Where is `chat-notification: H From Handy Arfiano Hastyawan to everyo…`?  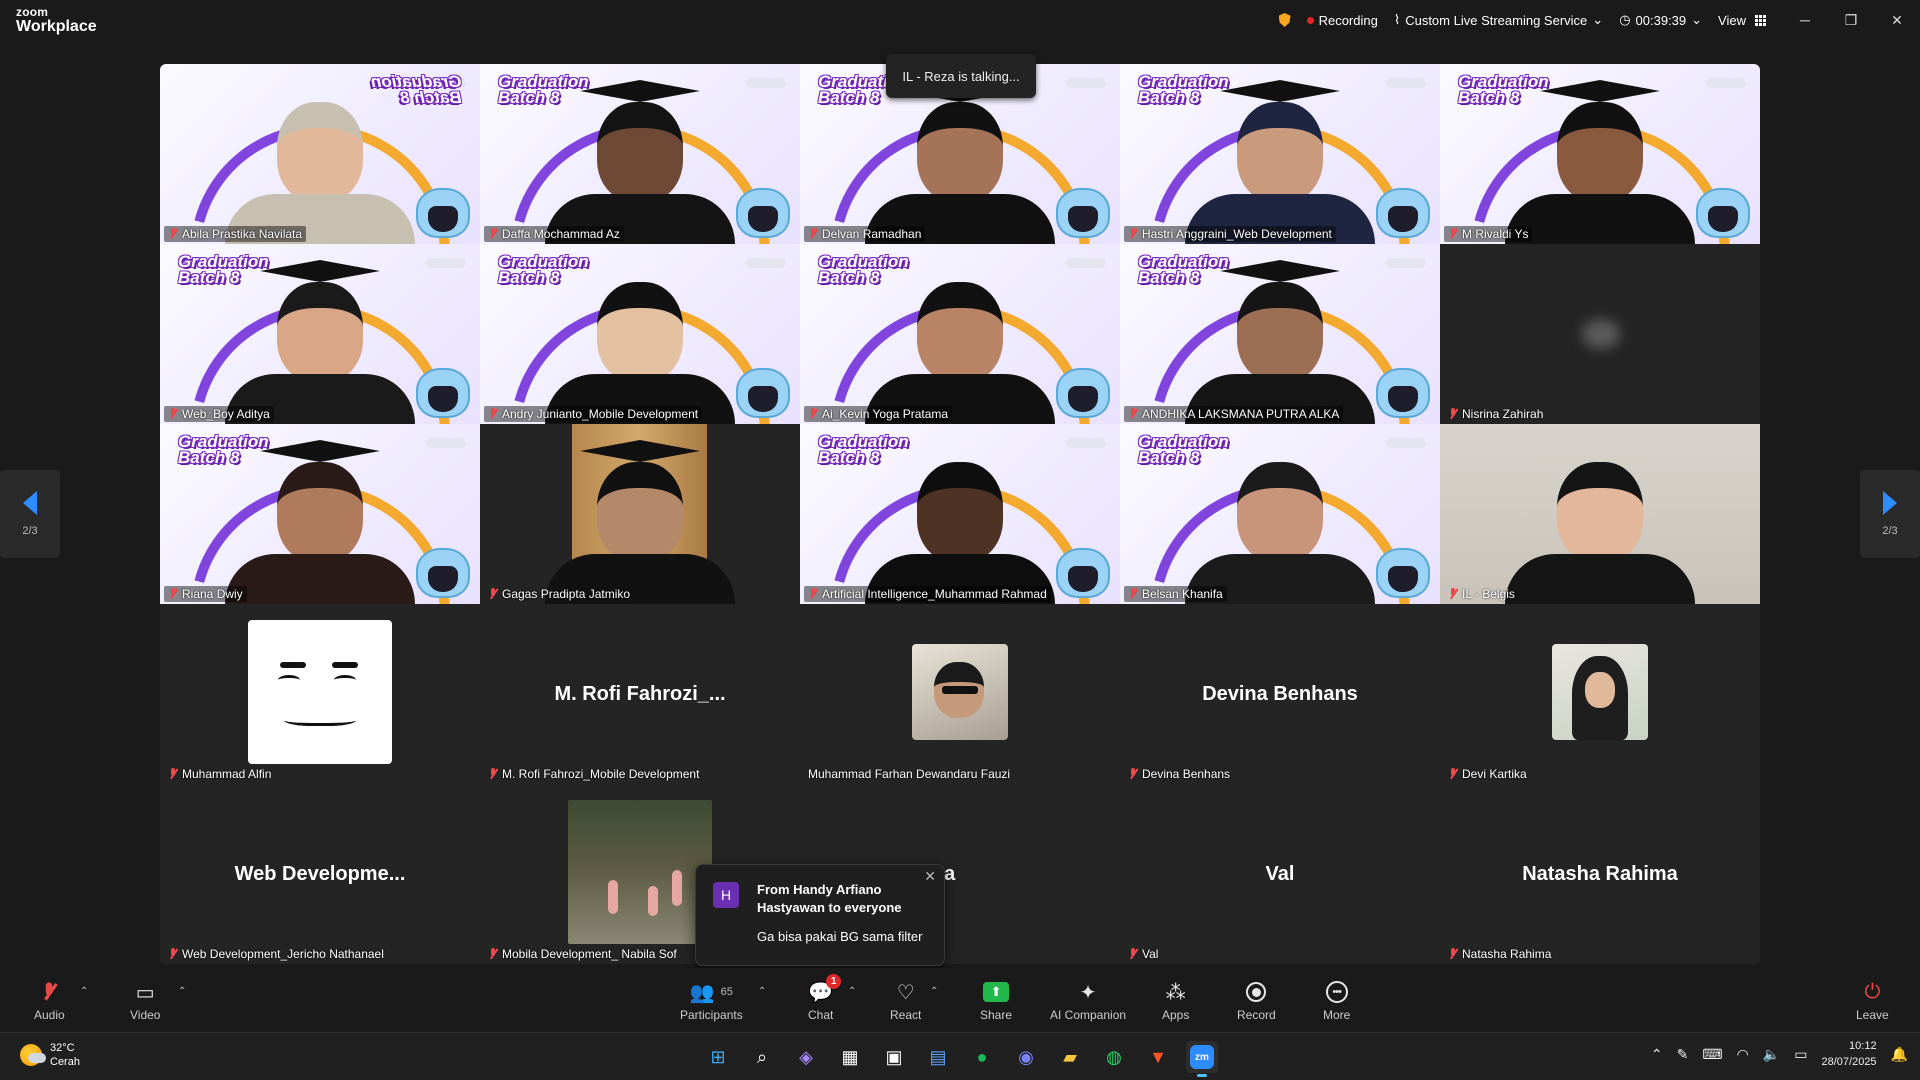 chat-notification: H From Handy Arfiano Hastyawan to everyo… is located at coordinates (820, 915).